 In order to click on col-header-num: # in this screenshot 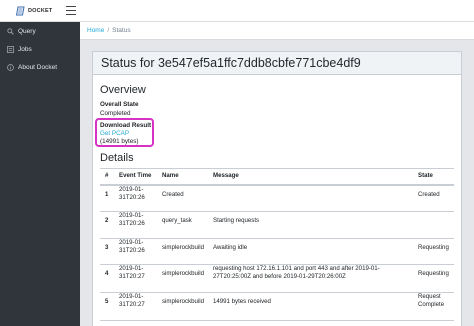, I will do `click(107, 175)`.